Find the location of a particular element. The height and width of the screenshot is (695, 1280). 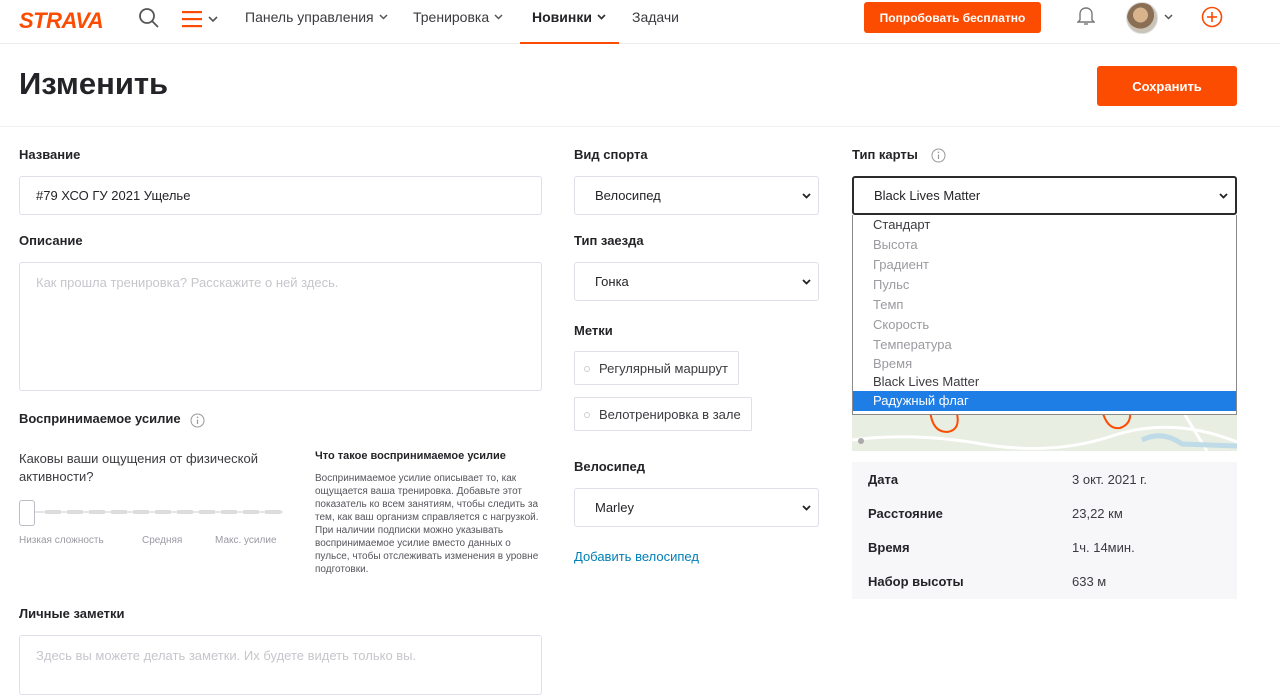

save-button: Сохранить is located at coordinates (1167, 86).